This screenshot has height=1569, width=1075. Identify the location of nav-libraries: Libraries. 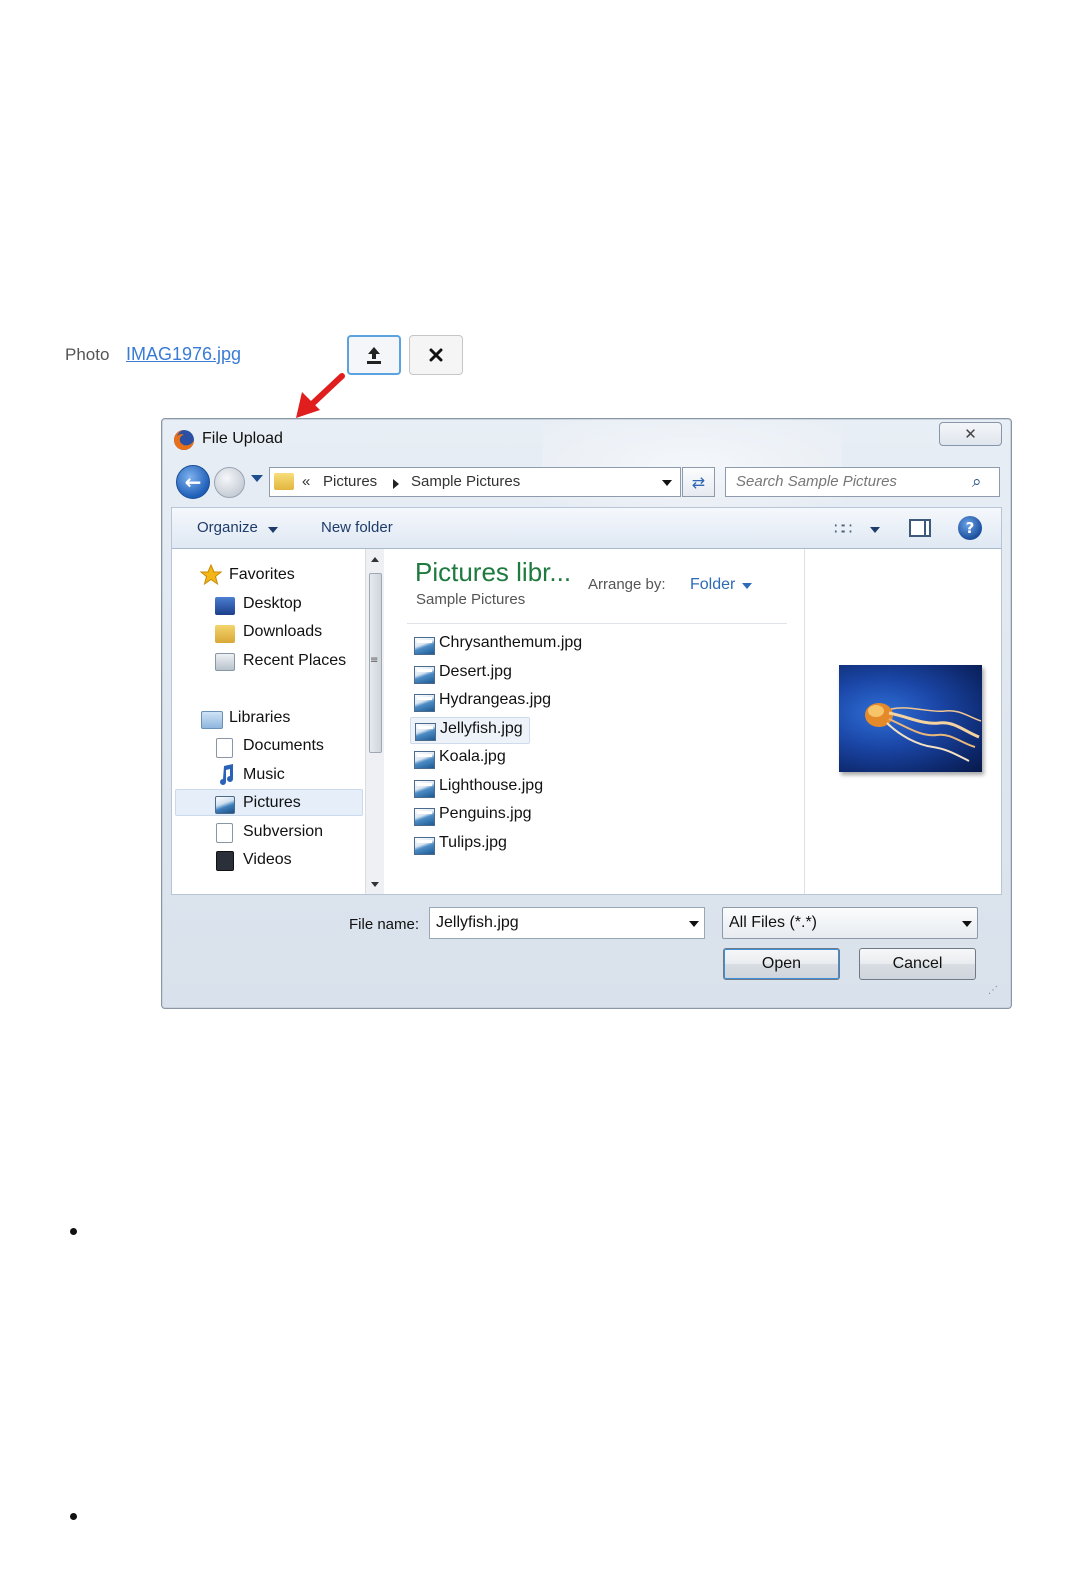
(259, 718).